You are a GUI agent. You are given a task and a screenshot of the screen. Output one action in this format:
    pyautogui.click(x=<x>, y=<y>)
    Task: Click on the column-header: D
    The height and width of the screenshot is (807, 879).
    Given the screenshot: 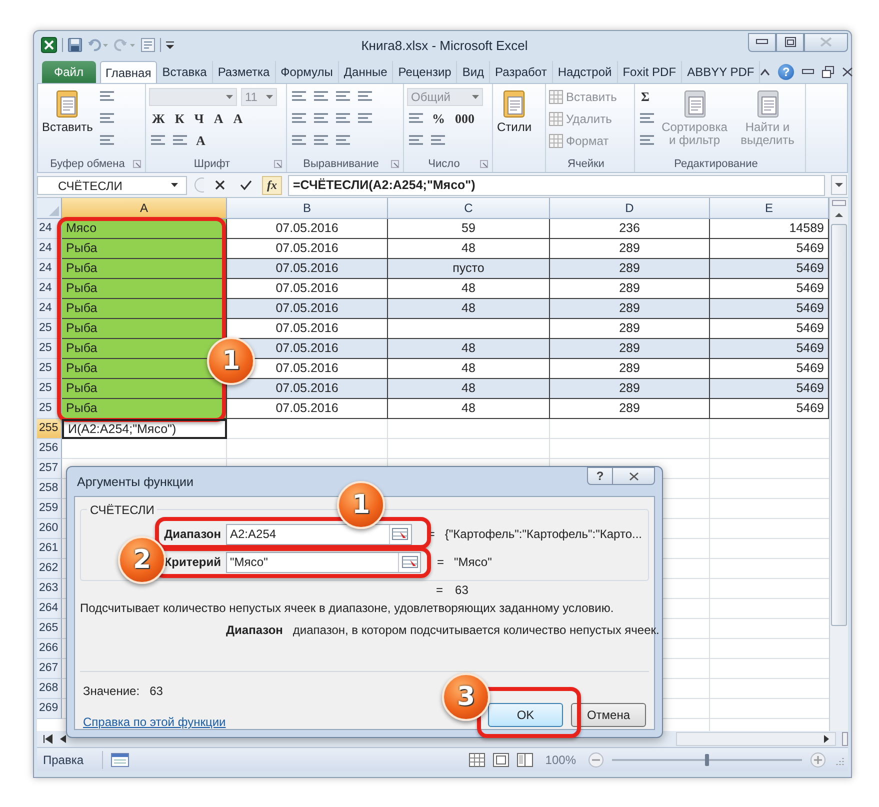 What is the action you would take?
    pyautogui.click(x=630, y=208)
    